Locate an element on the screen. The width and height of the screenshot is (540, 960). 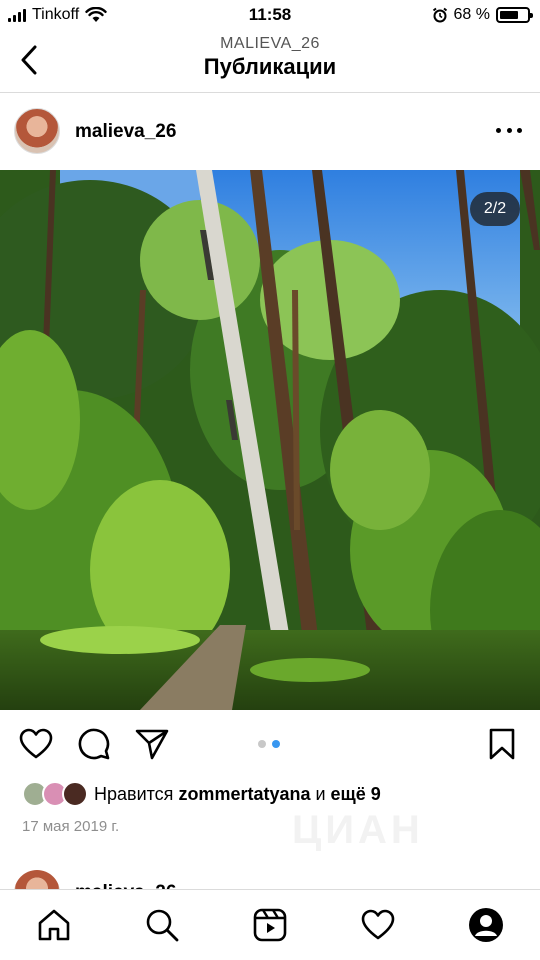
likes-row: Нравится zommertatyana и ещё 9 is located at coordinates (201, 794).